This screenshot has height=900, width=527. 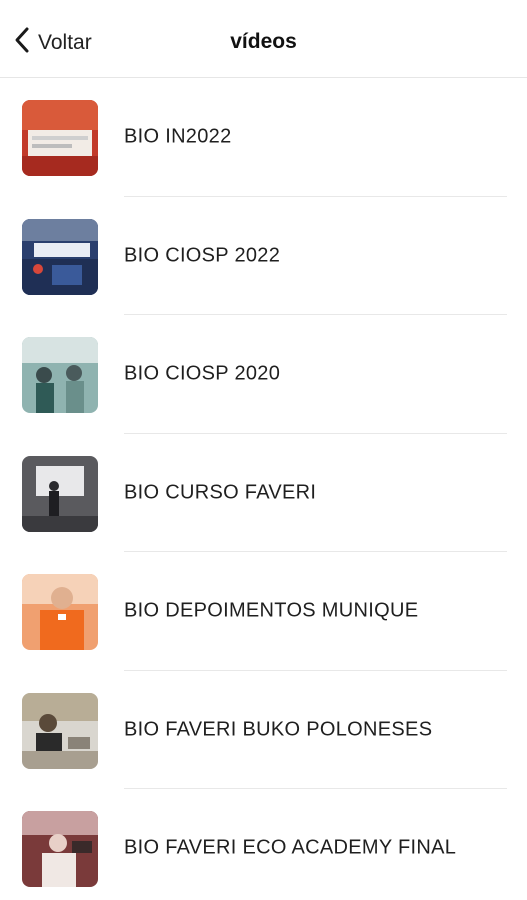 I want to click on video-title: BIO IN2022, so click(x=178, y=136).